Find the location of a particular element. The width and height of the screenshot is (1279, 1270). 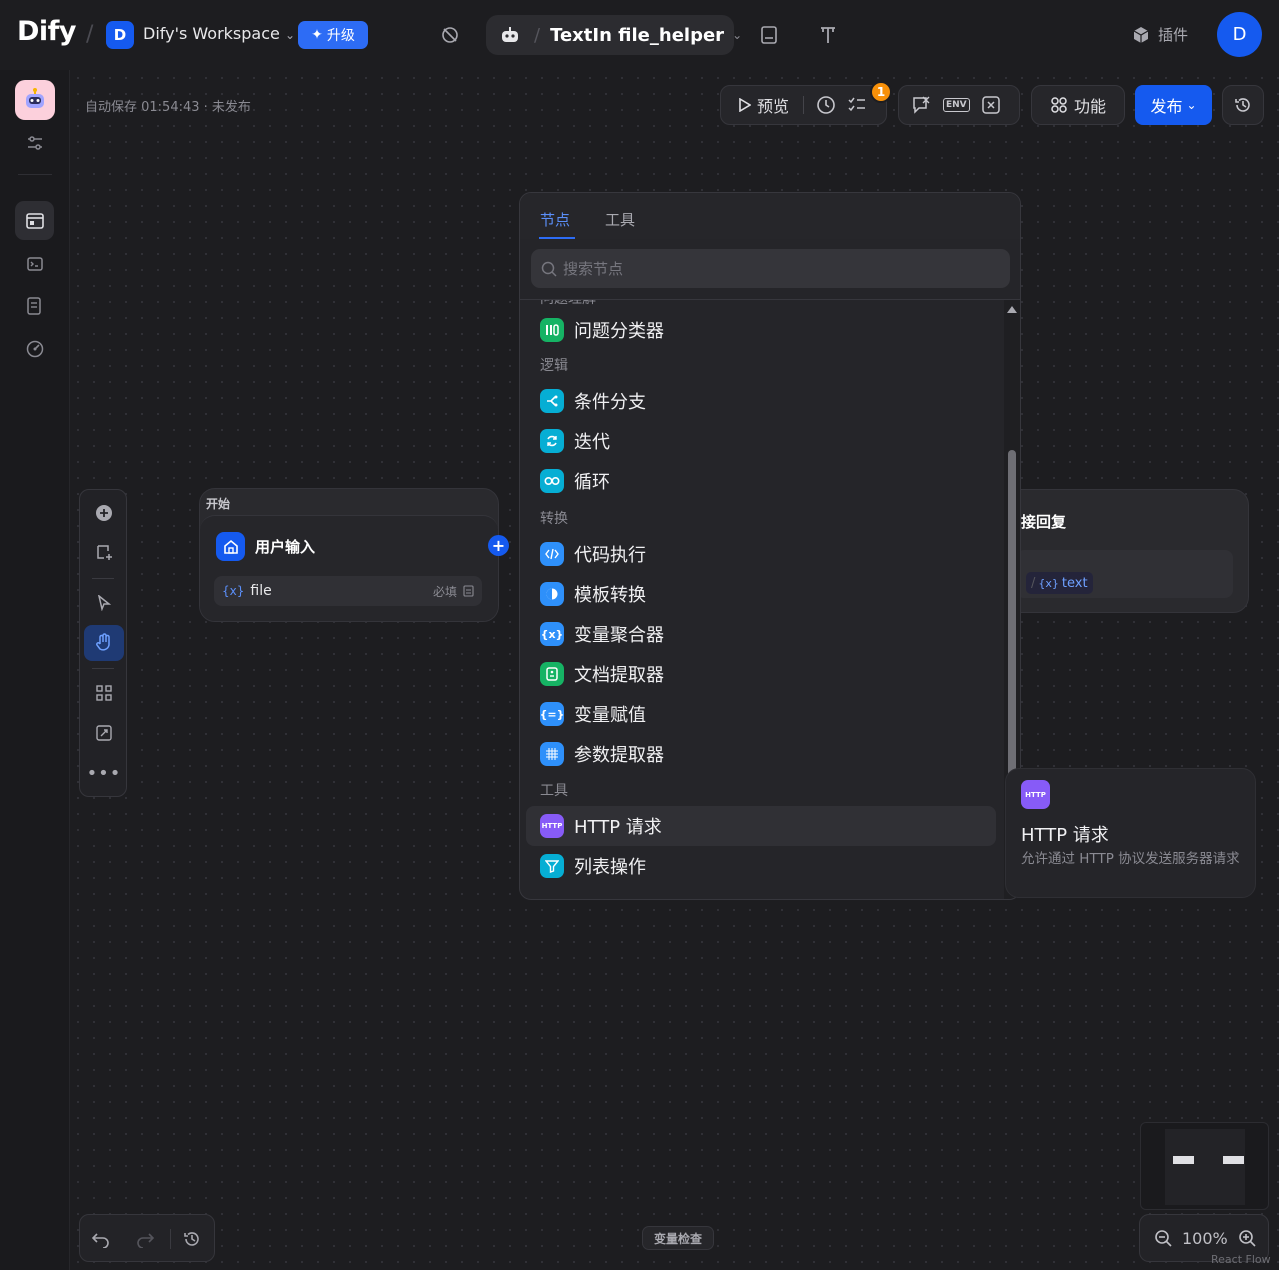

variable-inspect-button: 变量检查 is located at coordinates (678, 1238).